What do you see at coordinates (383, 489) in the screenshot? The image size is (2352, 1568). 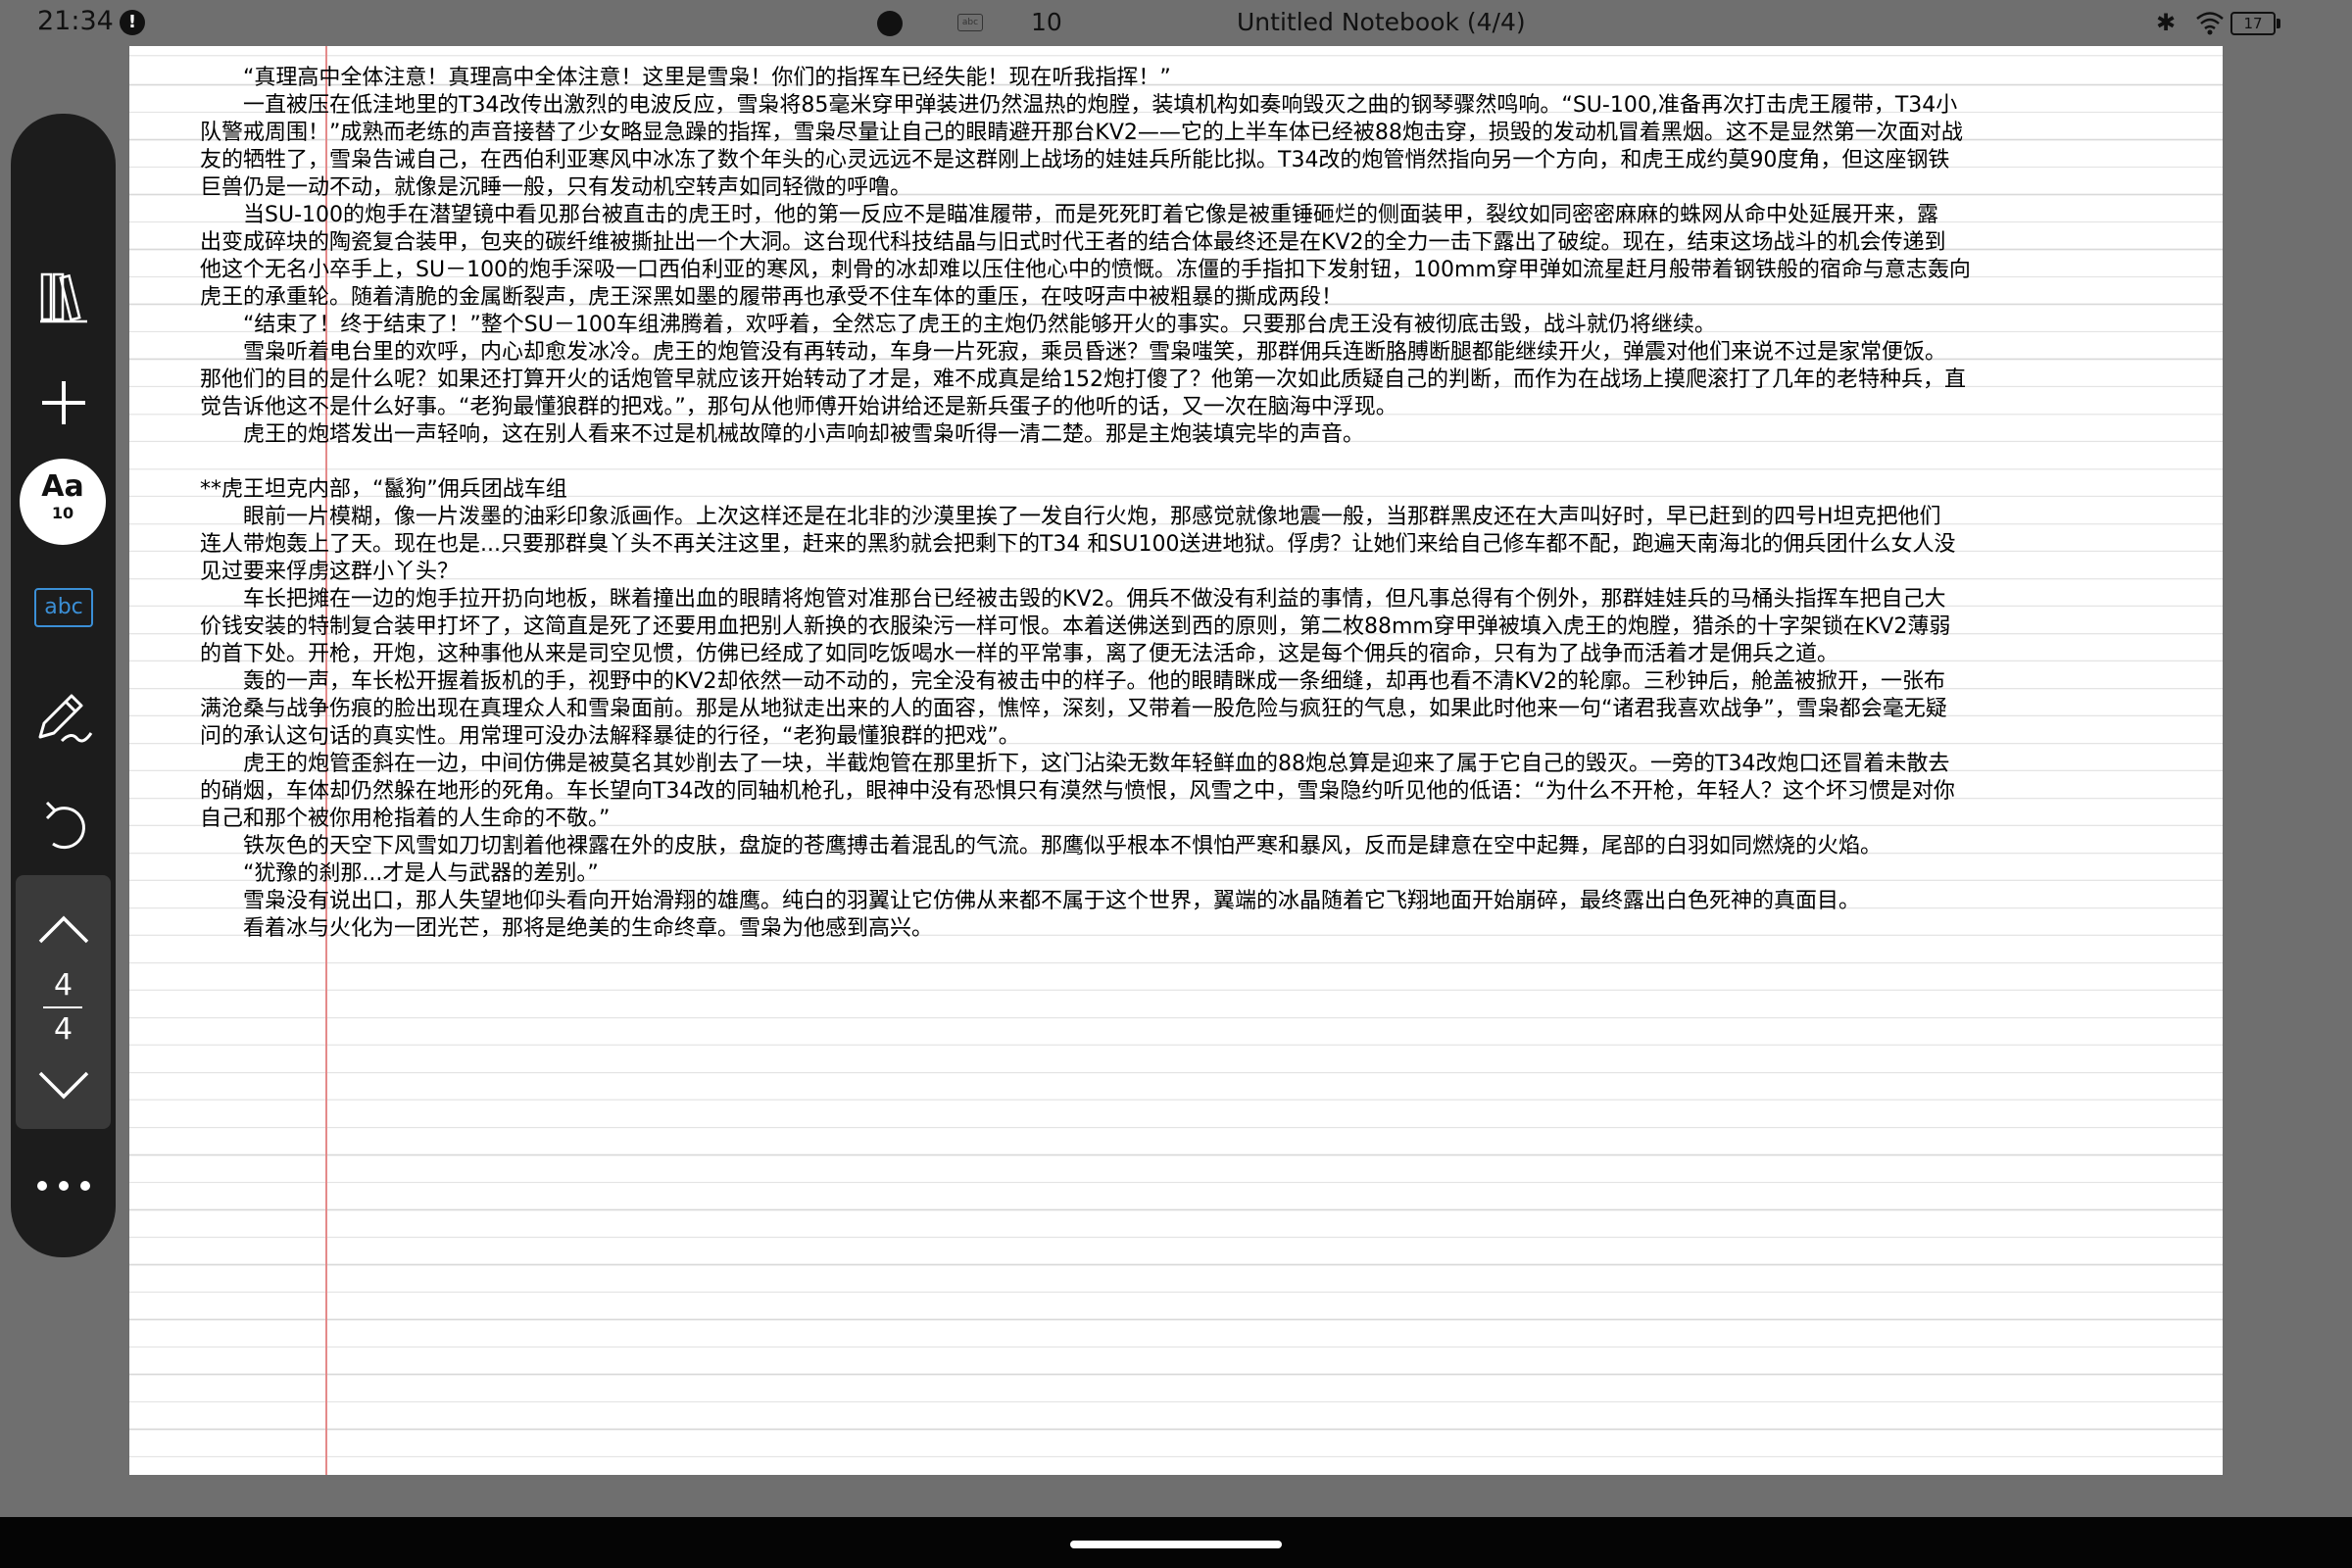 I see `text-line: **虎王坦克内部，“鬣狗”佣兵团战车组` at bounding box center [383, 489].